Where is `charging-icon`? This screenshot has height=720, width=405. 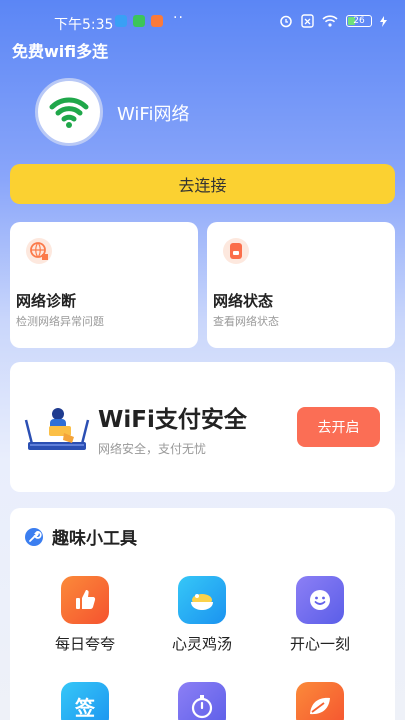 charging-icon is located at coordinates (383, 21).